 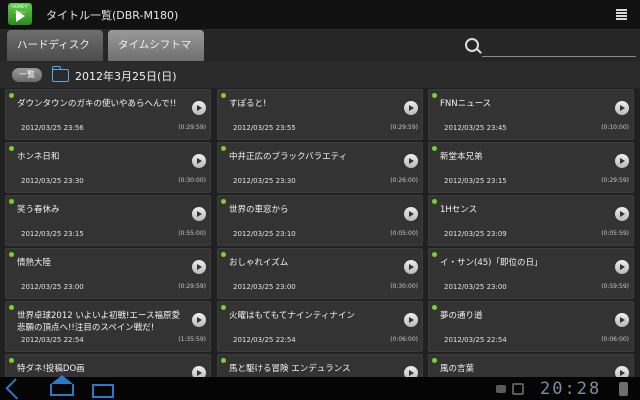 I want to click on recording-card: 夢の通り道 2012/03/25 22:54 (0:06:00), so click(x=531, y=326).